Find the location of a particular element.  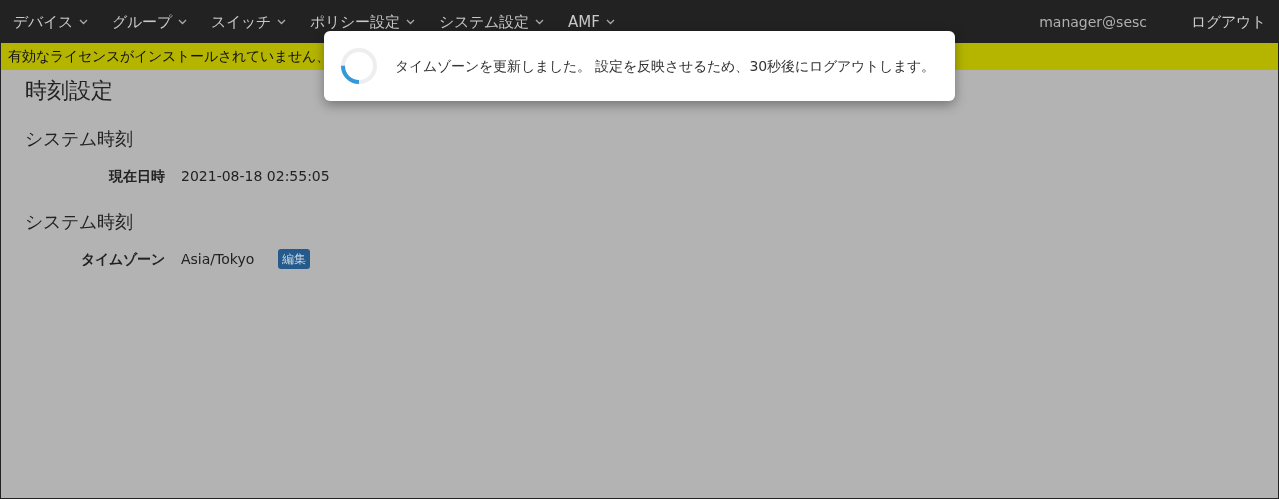

field-label: タイムゾーン is located at coordinates (122, 259).